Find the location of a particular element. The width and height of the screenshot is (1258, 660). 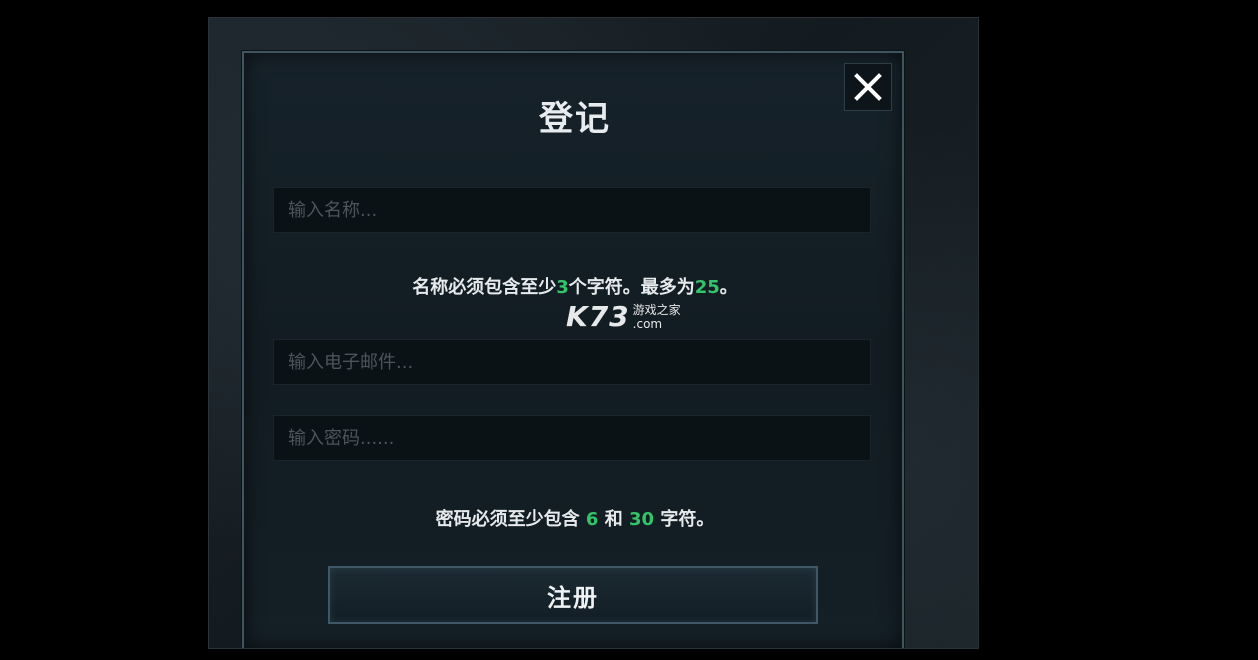

password-rule-middle: 和 is located at coordinates (613, 519).